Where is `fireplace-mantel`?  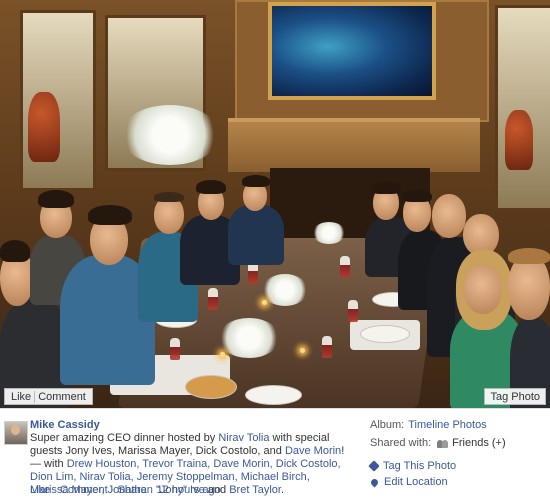 fireplace-mantel is located at coordinates (354, 145).